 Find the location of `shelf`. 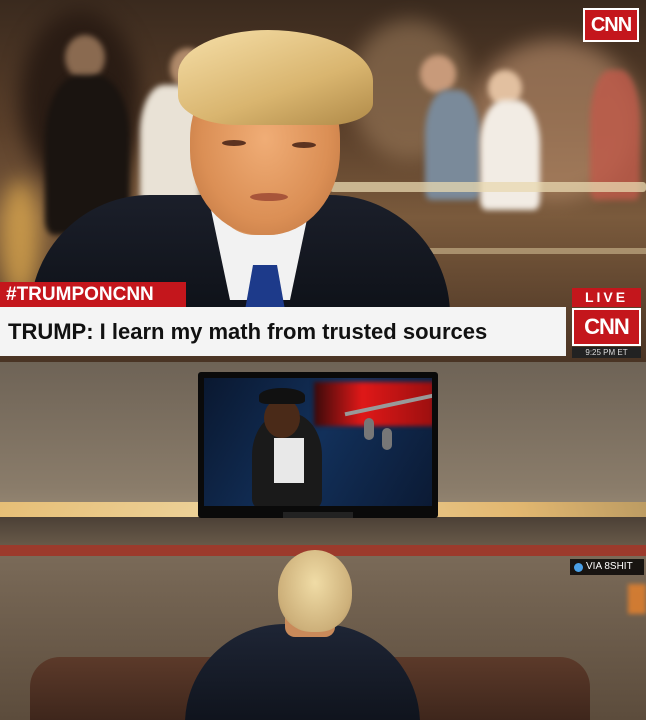

shelf is located at coordinates (323, 532).